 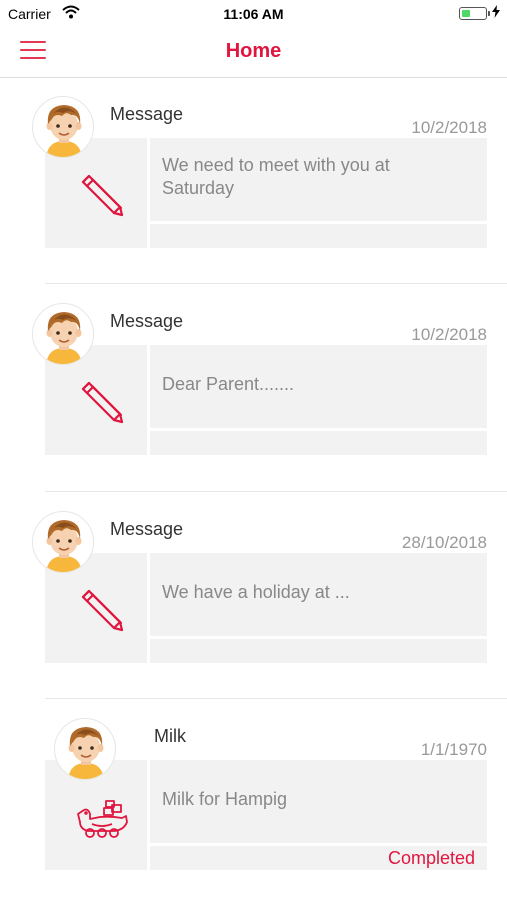 I want to click on nav-bar: Home, so click(x=253, y=54).